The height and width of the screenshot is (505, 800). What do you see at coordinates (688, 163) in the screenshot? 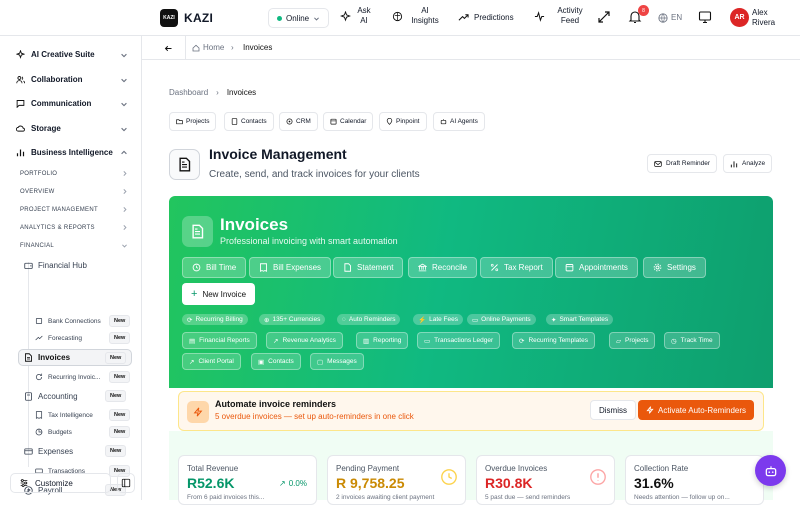
I see `draft-reminder-label: Draft Reminder` at bounding box center [688, 163].